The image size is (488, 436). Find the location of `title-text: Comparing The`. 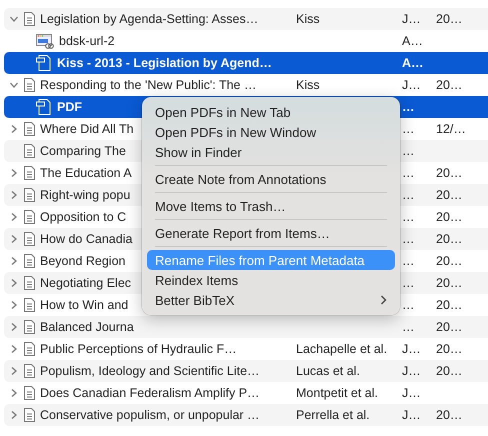

title-text: Comparing The is located at coordinates (83, 151).